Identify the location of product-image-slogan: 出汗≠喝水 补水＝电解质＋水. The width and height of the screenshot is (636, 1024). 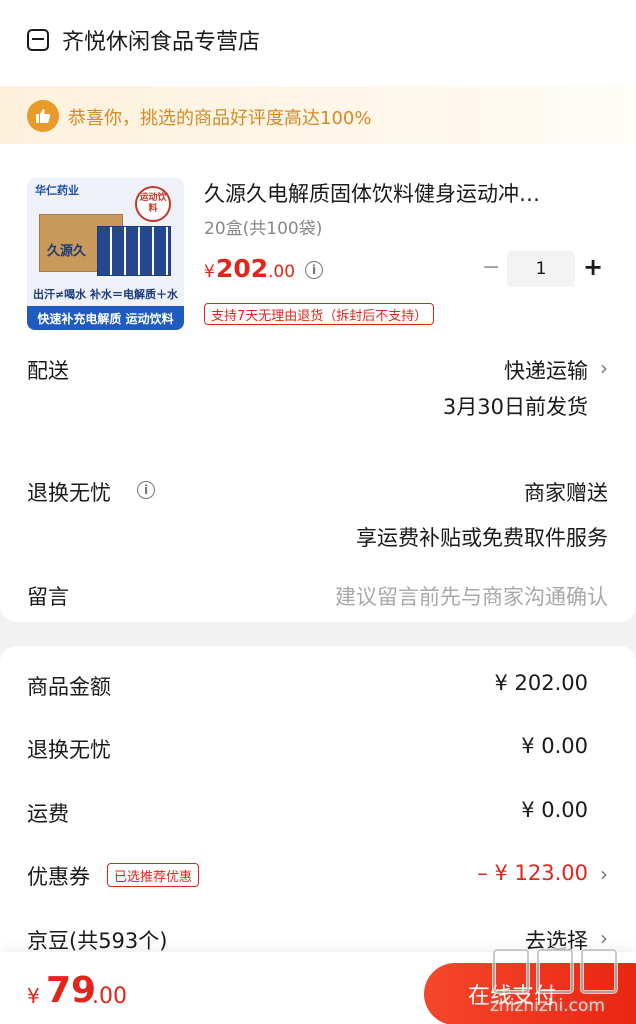
(105, 294).